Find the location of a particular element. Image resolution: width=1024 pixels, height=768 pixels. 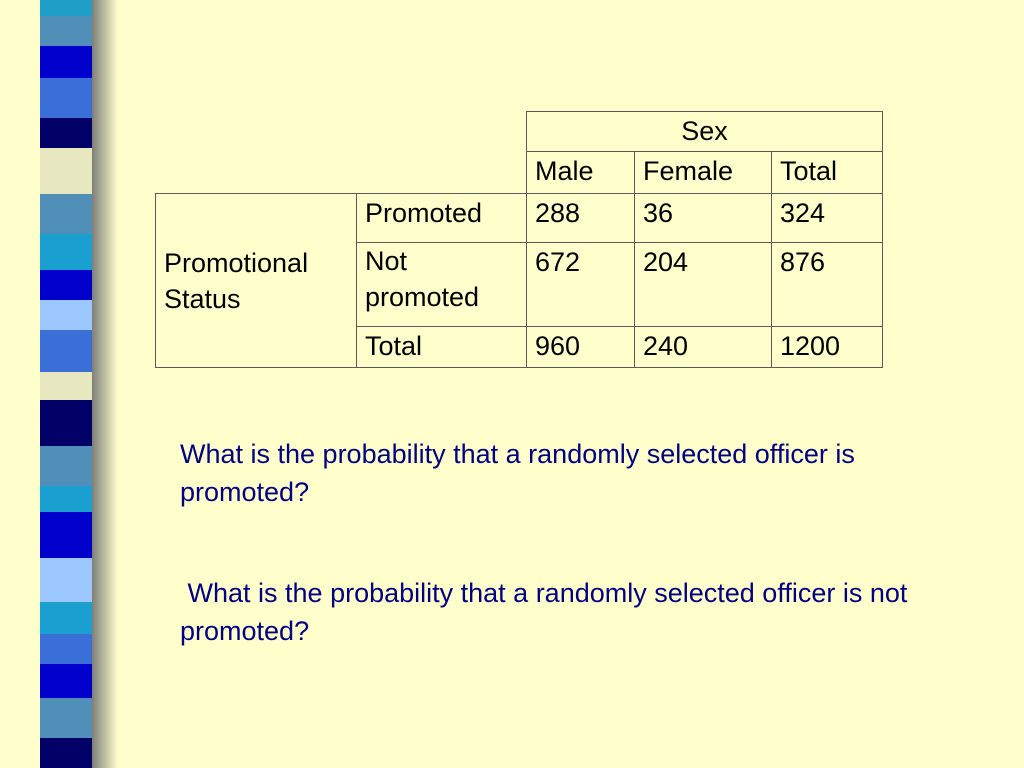

row-label: Total is located at coordinates (441, 347).